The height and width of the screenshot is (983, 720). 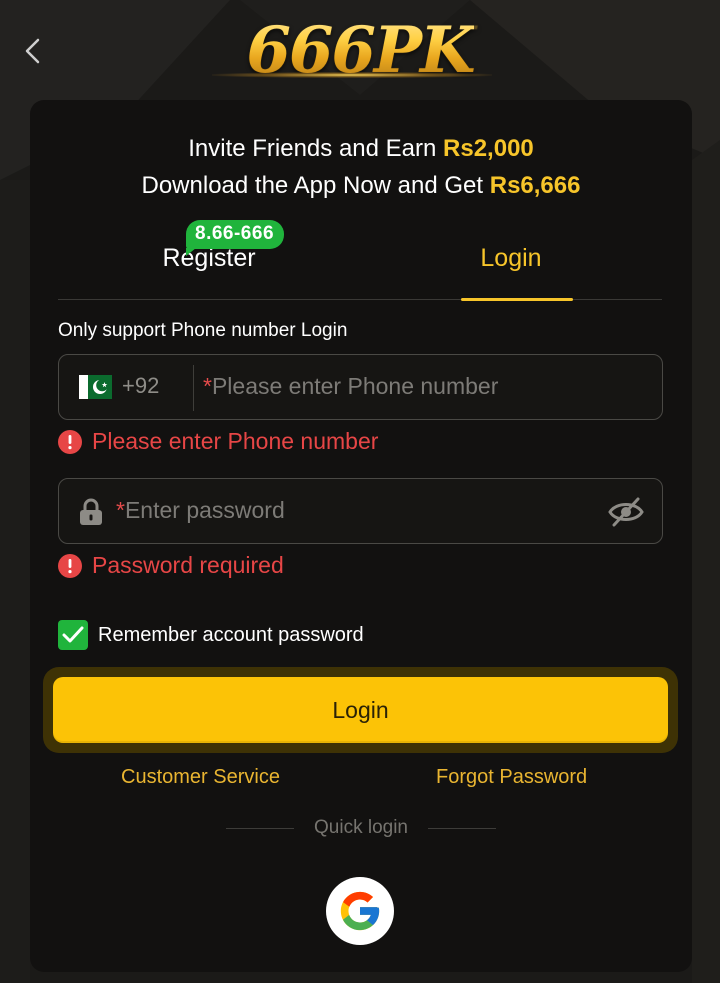 I want to click on eye-off-icon, so click(x=626, y=512).